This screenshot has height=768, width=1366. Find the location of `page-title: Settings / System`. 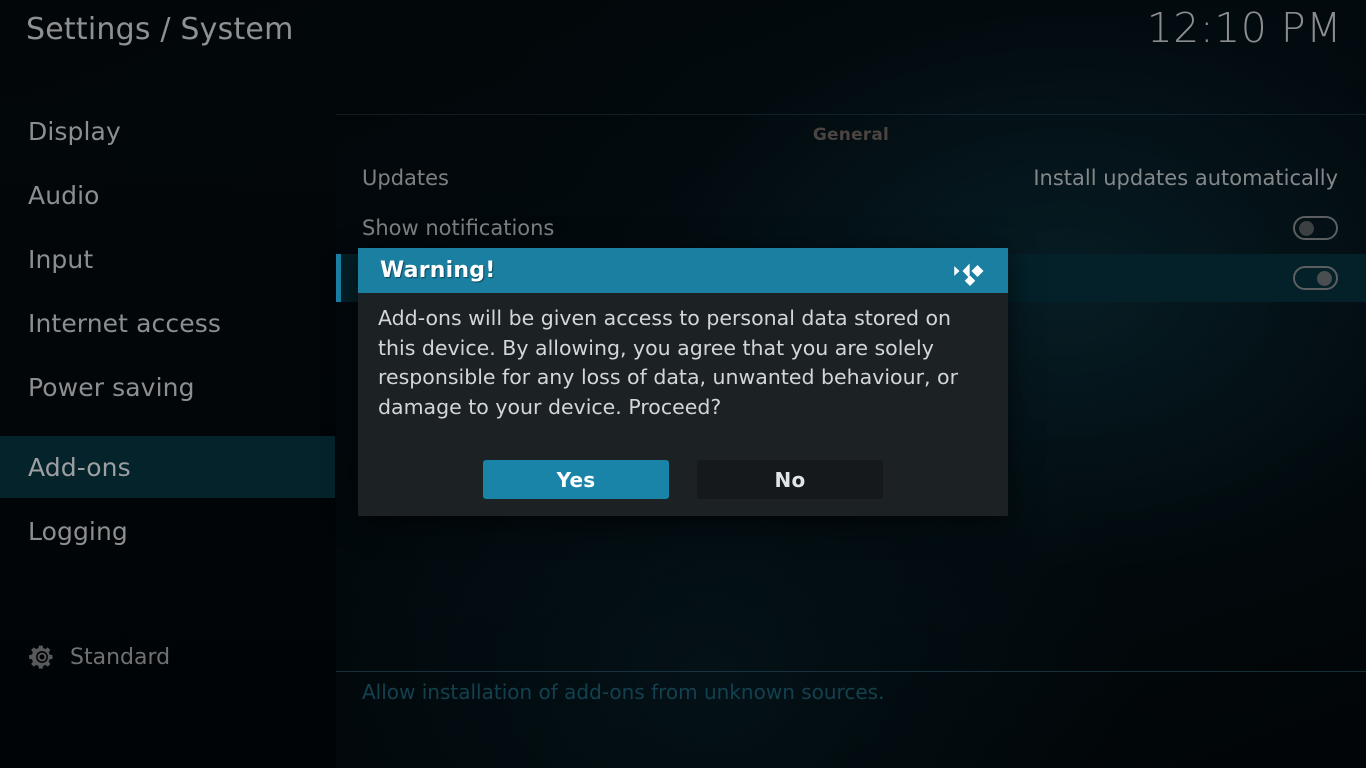

page-title: Settings / System is located at coordinates (160, 29).